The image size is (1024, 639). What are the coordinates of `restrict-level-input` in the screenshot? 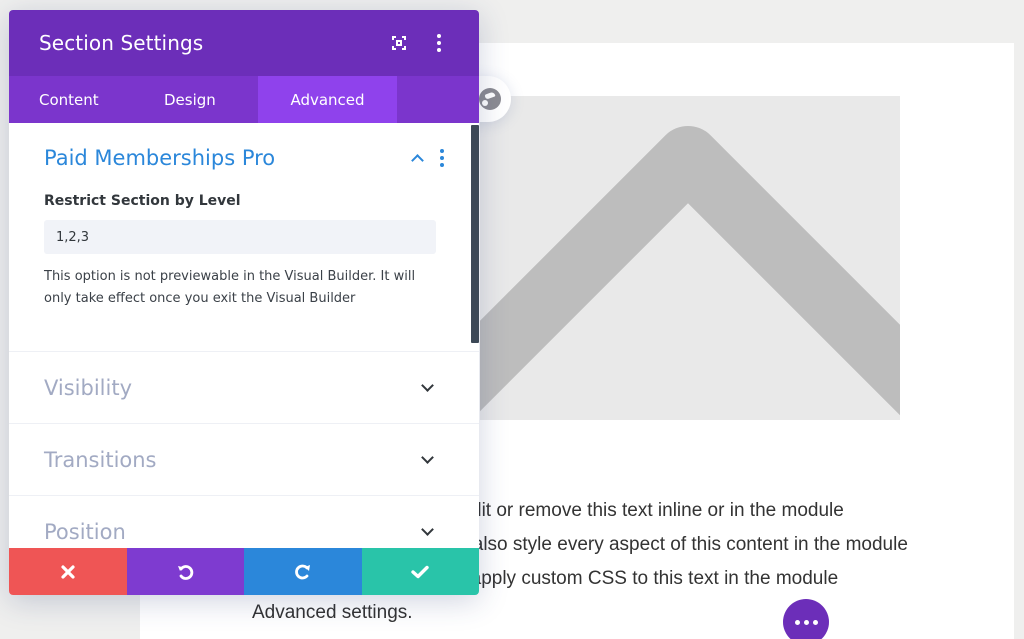 It's located at (240, 237).